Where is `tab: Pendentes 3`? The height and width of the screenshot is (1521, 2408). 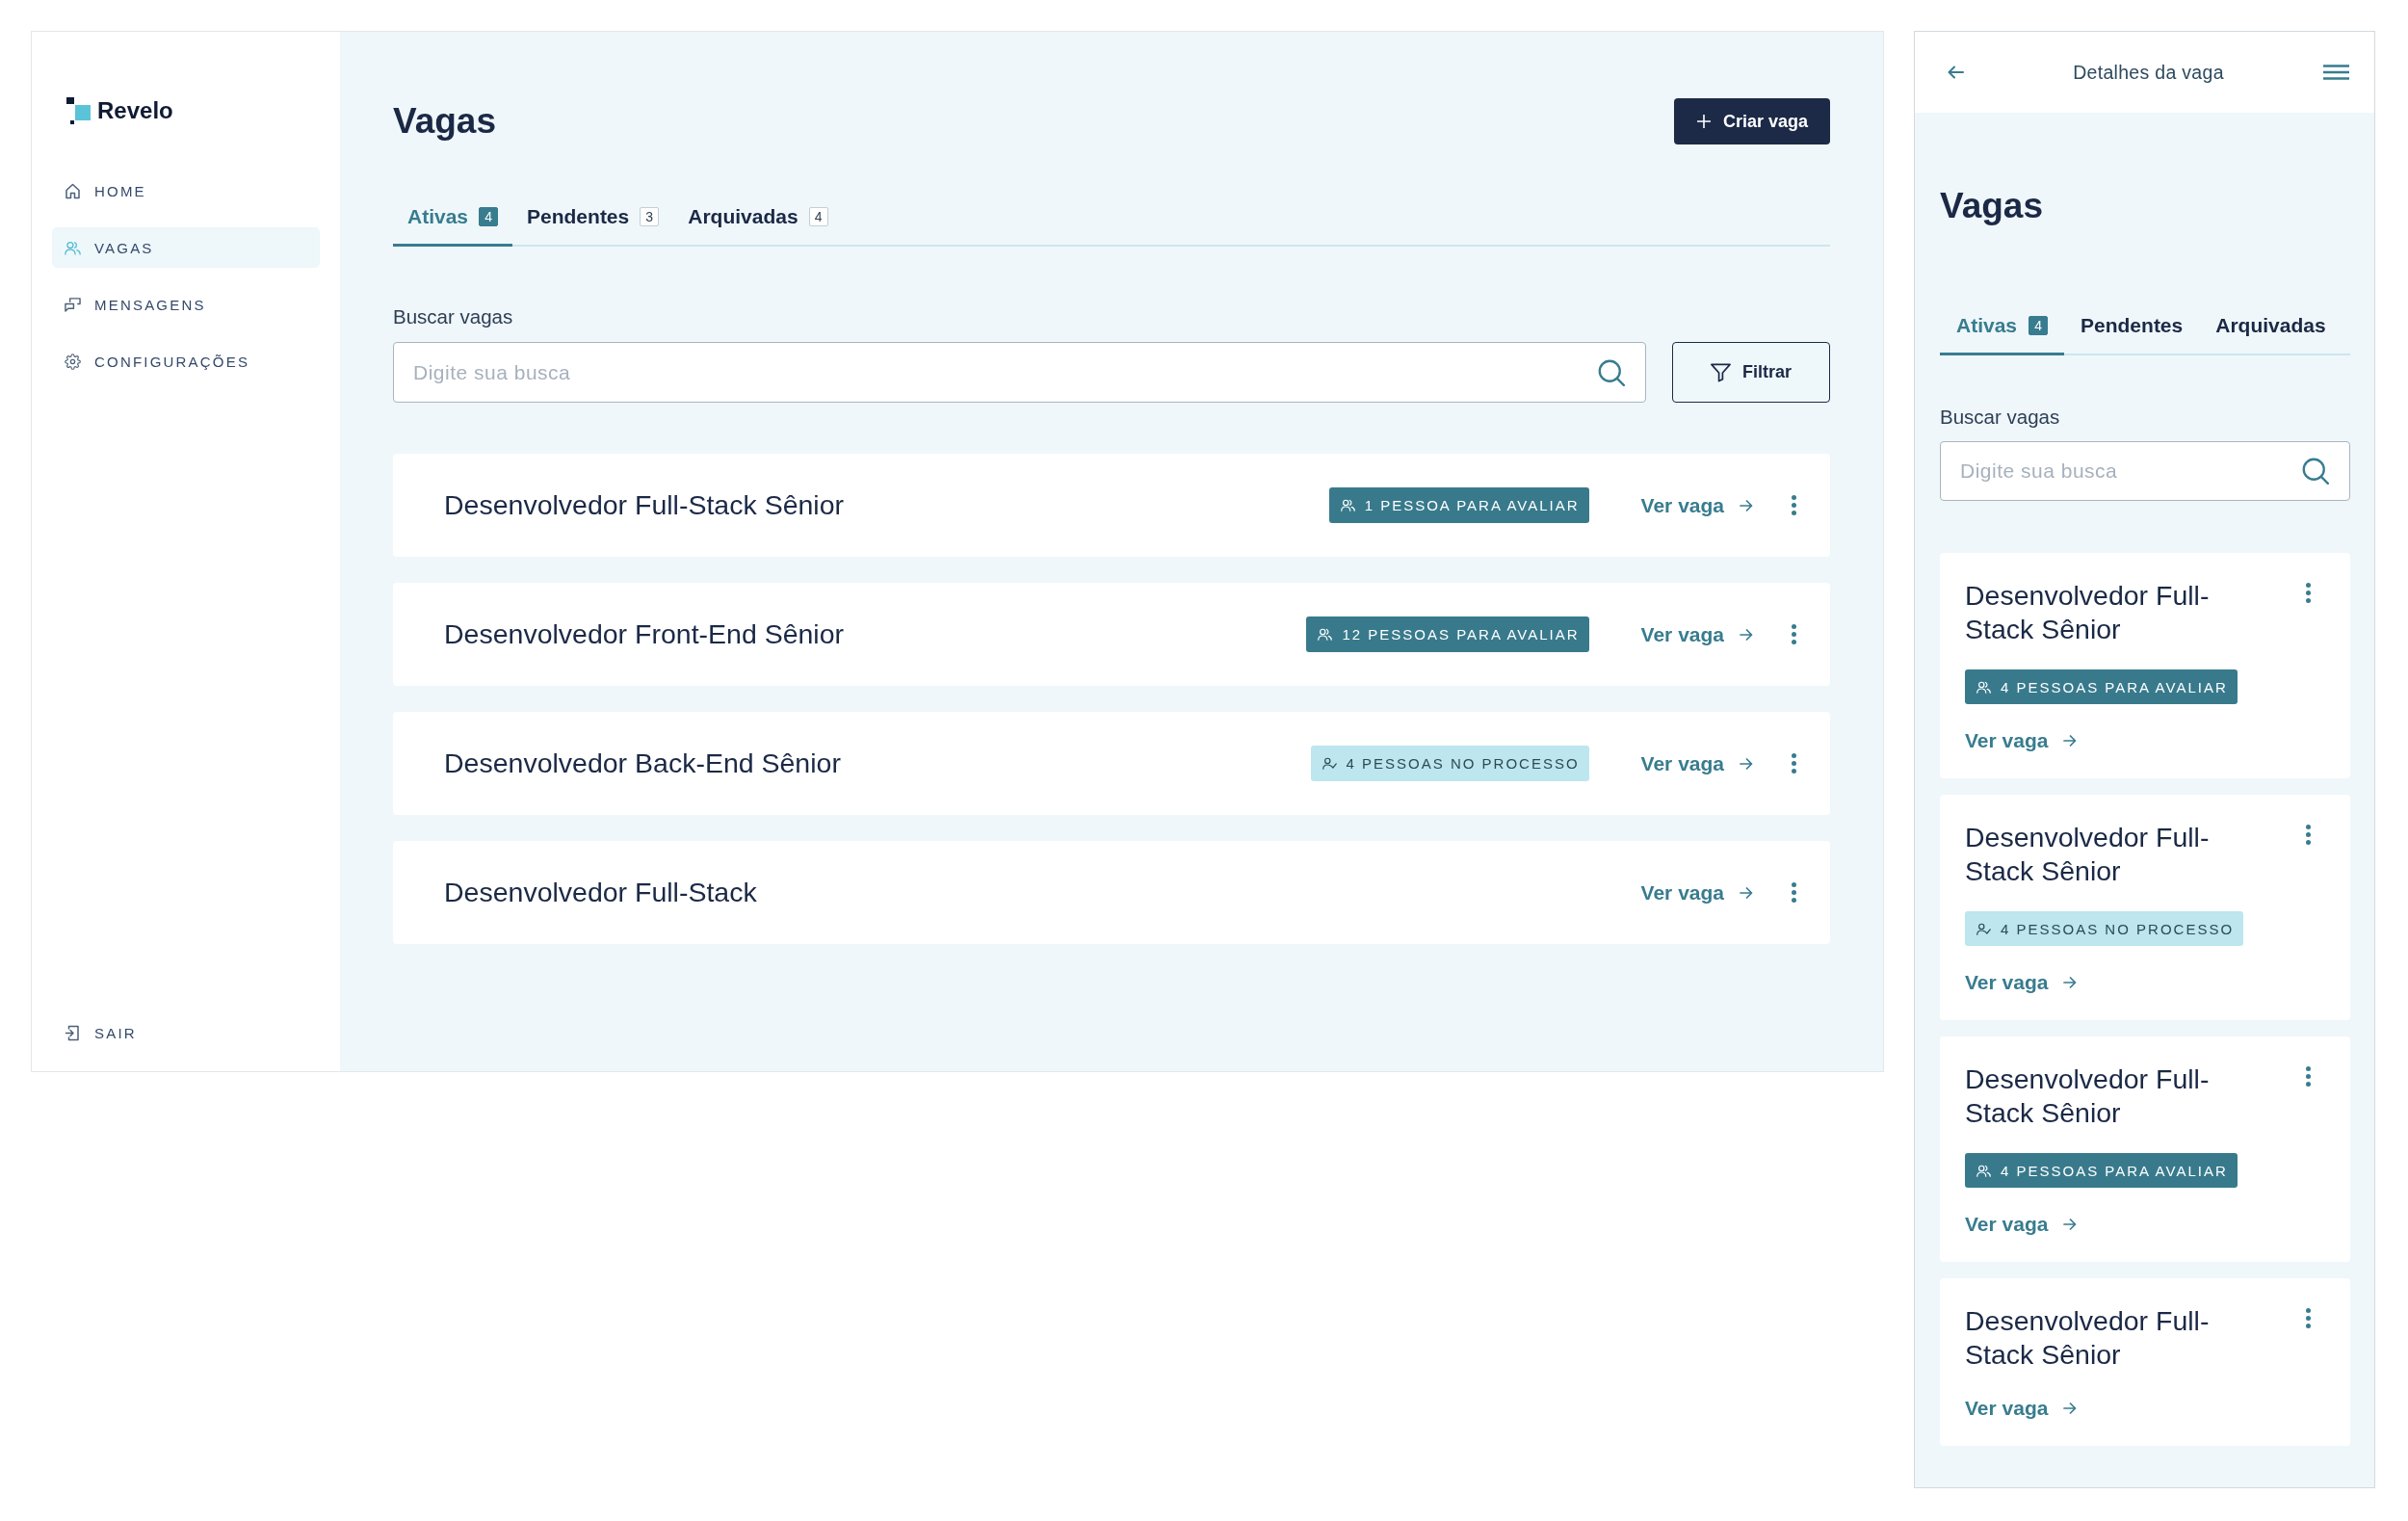 tab: Pendentes 3 is located at coordinates (593, 222).